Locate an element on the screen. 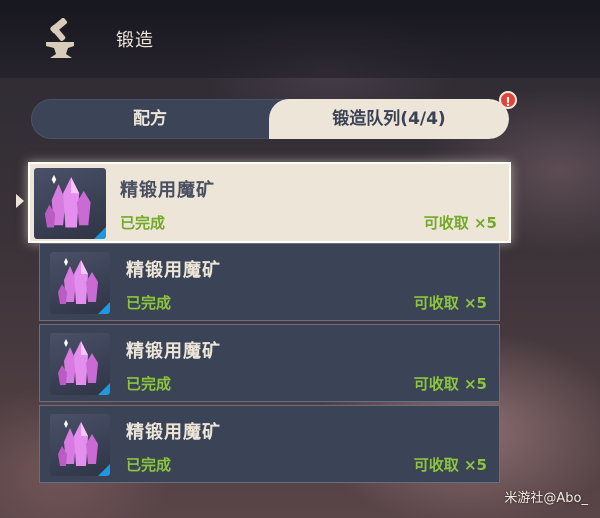  watermark: 米游社@Abo_ is located at coordinates (546, 498).